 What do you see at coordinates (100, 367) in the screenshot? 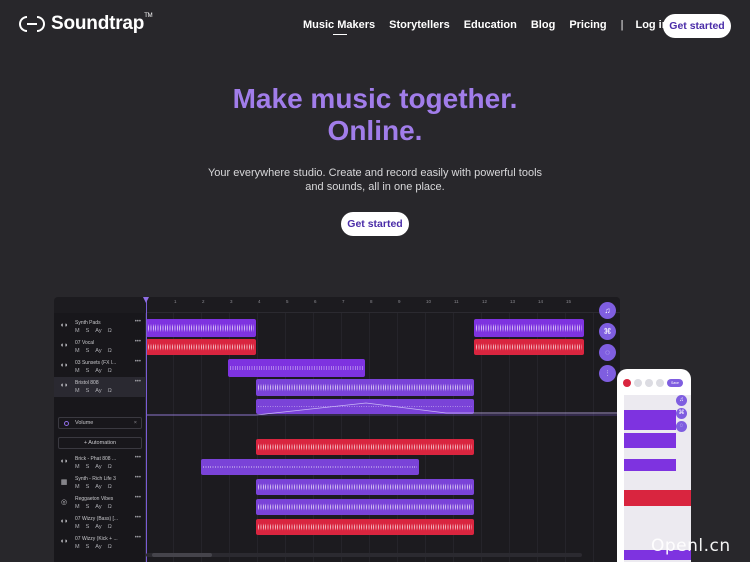
I see `track-header: ◖◗ 03 Sunsets (FX l... ••• M S Ay Ω` at bounding box center [100, 367].